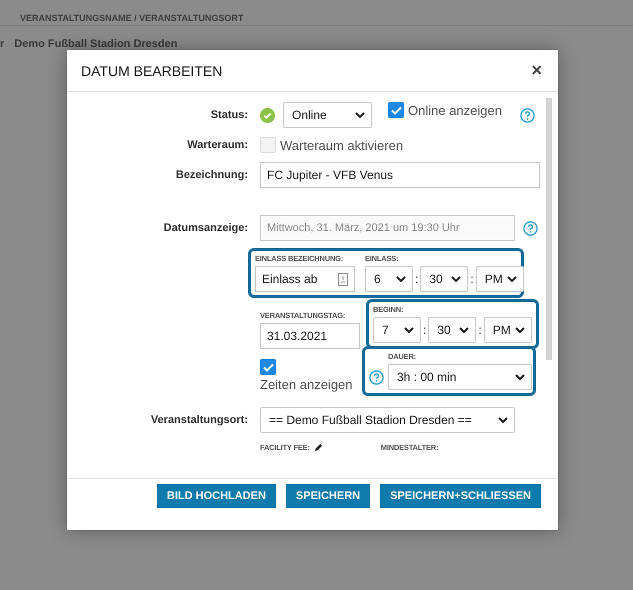 Image resolution: width=633 pixels, height=590 pixels. I want to click on scrollbar-thumb, so click(549, 229).